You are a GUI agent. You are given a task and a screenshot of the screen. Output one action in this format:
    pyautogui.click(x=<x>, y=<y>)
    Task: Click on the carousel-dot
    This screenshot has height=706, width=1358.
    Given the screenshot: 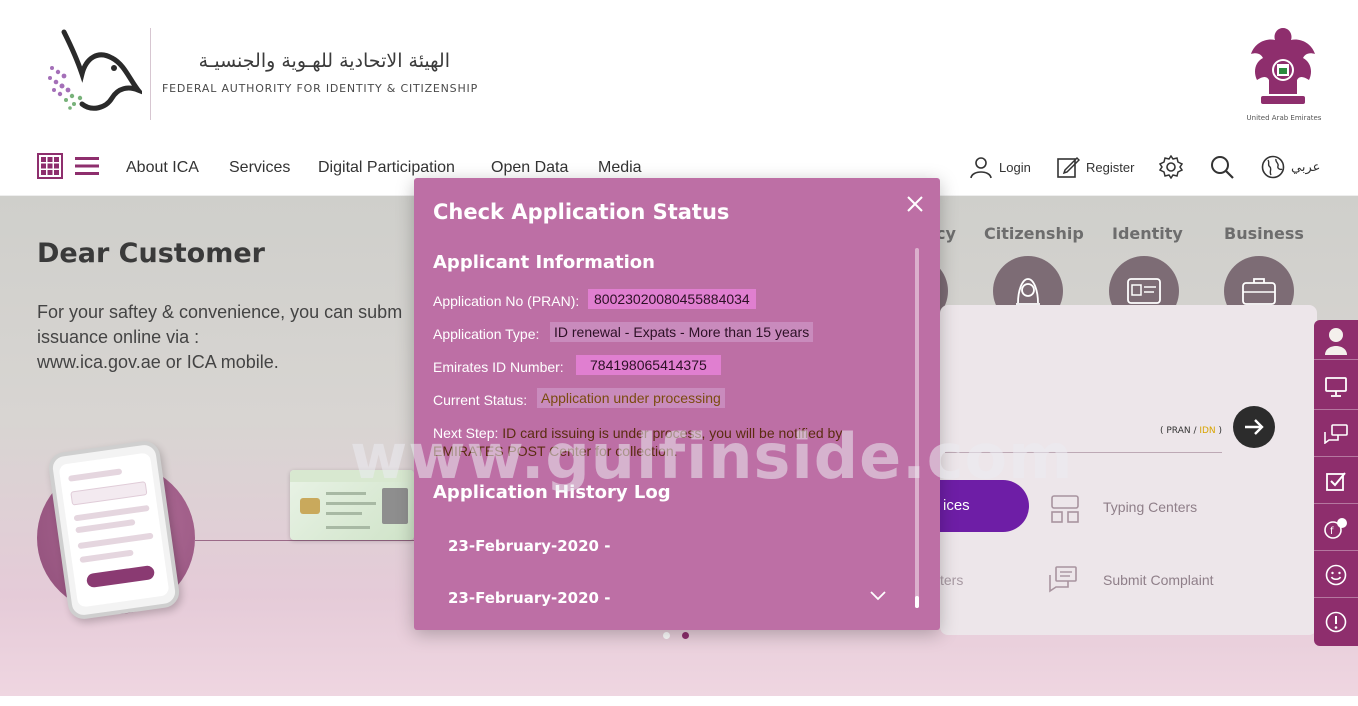 What is the action you would take?
    pyautogui.click(x=666, y=635)
    